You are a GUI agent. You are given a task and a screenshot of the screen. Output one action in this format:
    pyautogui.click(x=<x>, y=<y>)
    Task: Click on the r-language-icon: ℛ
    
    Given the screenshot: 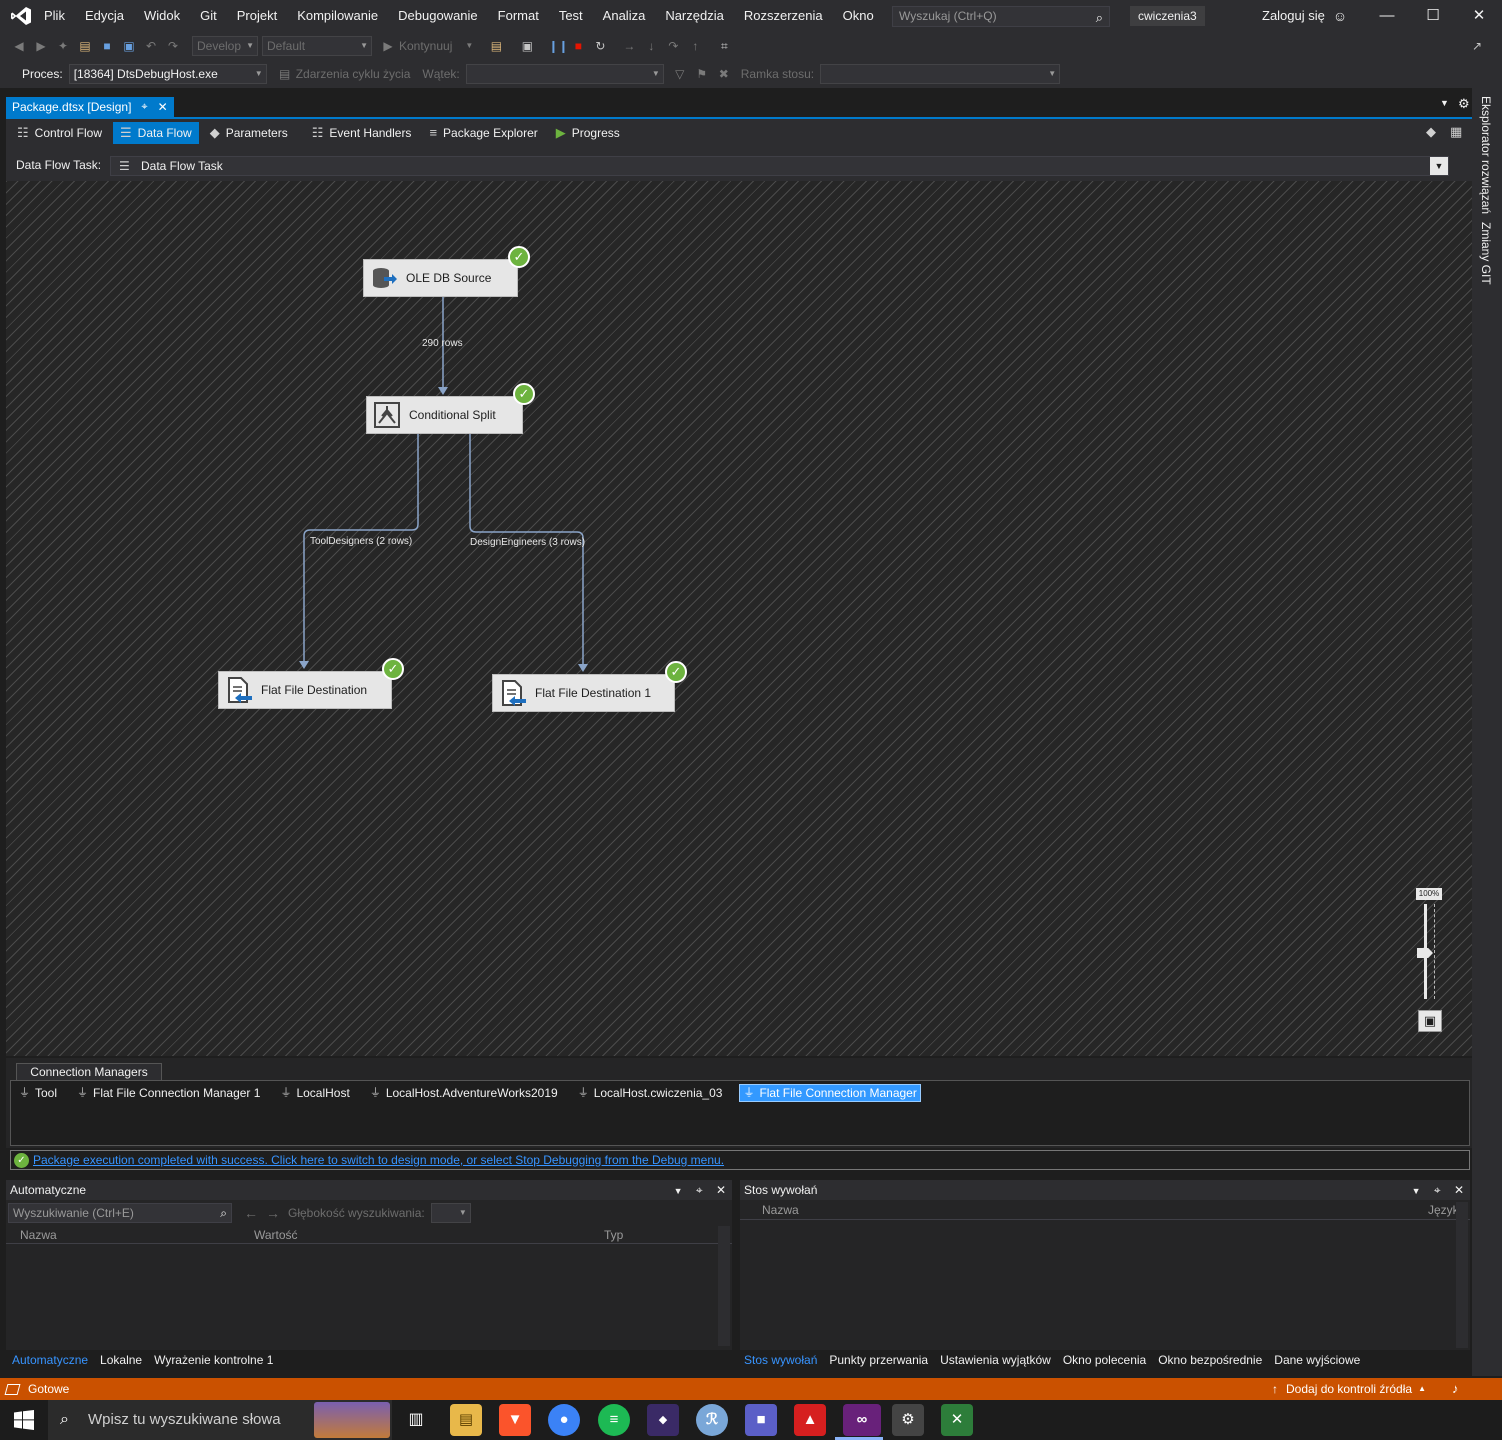 What is the action you would take?
    pyautogui.click(x=712, y=1420)
    